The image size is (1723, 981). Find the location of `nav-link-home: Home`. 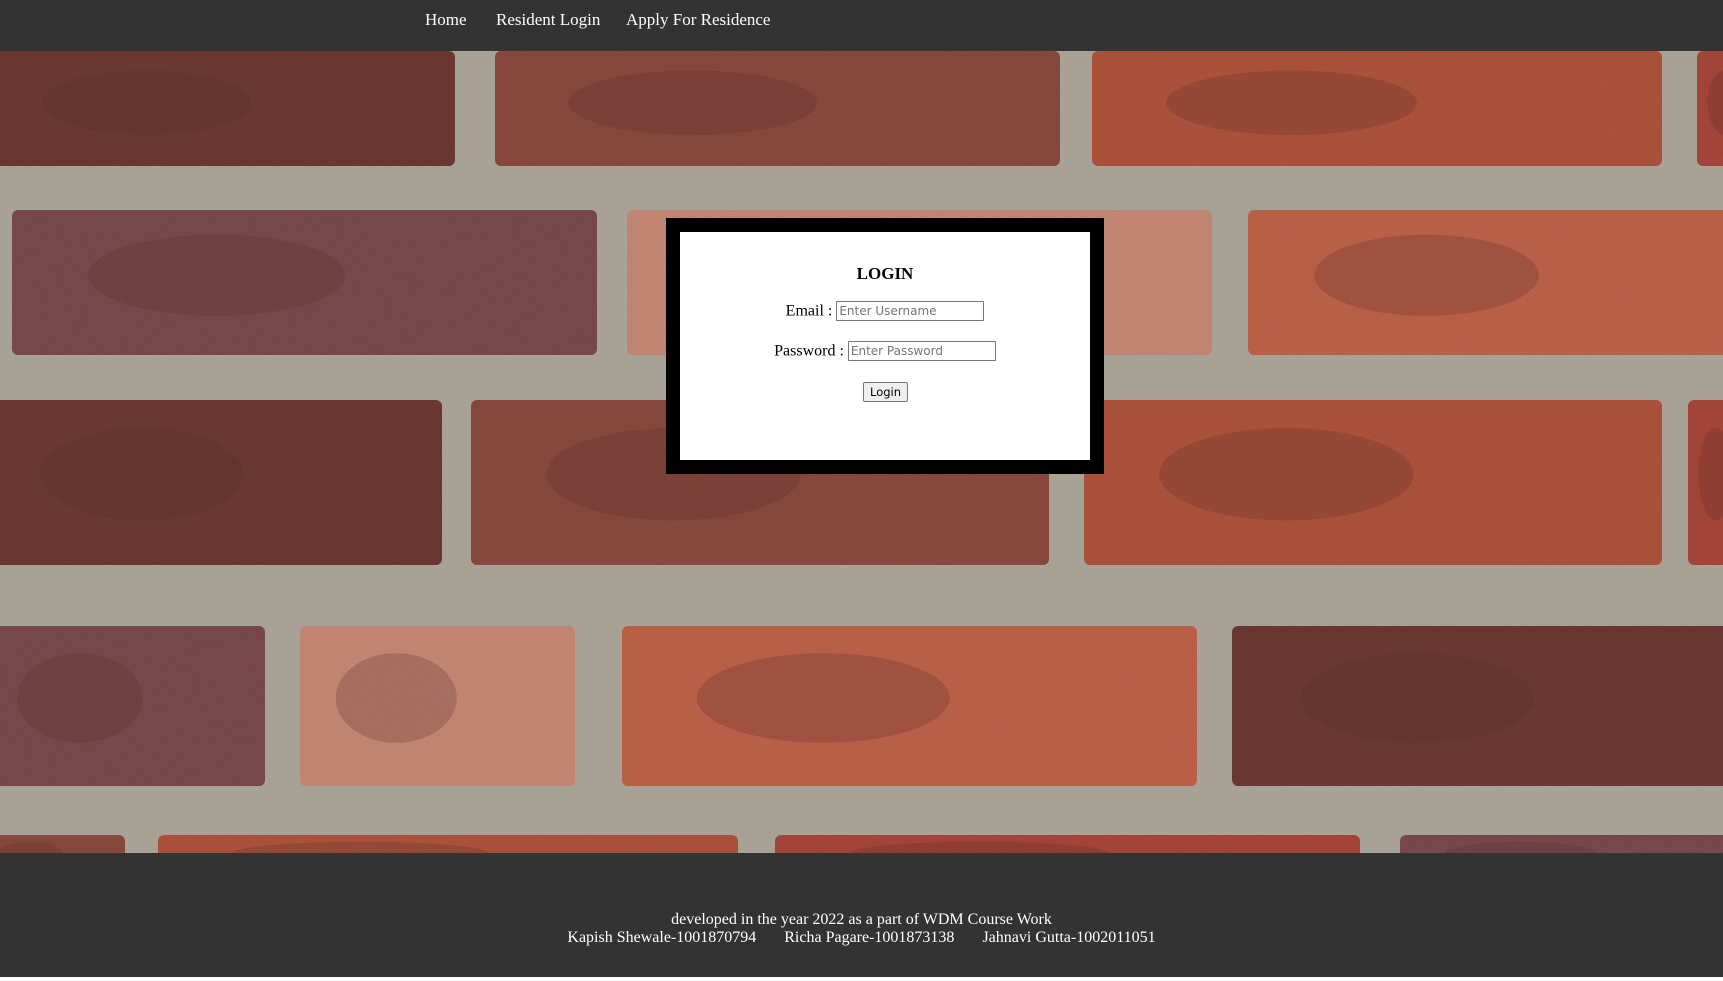

nav-link-home: Home is located at coordinates (446, 20).